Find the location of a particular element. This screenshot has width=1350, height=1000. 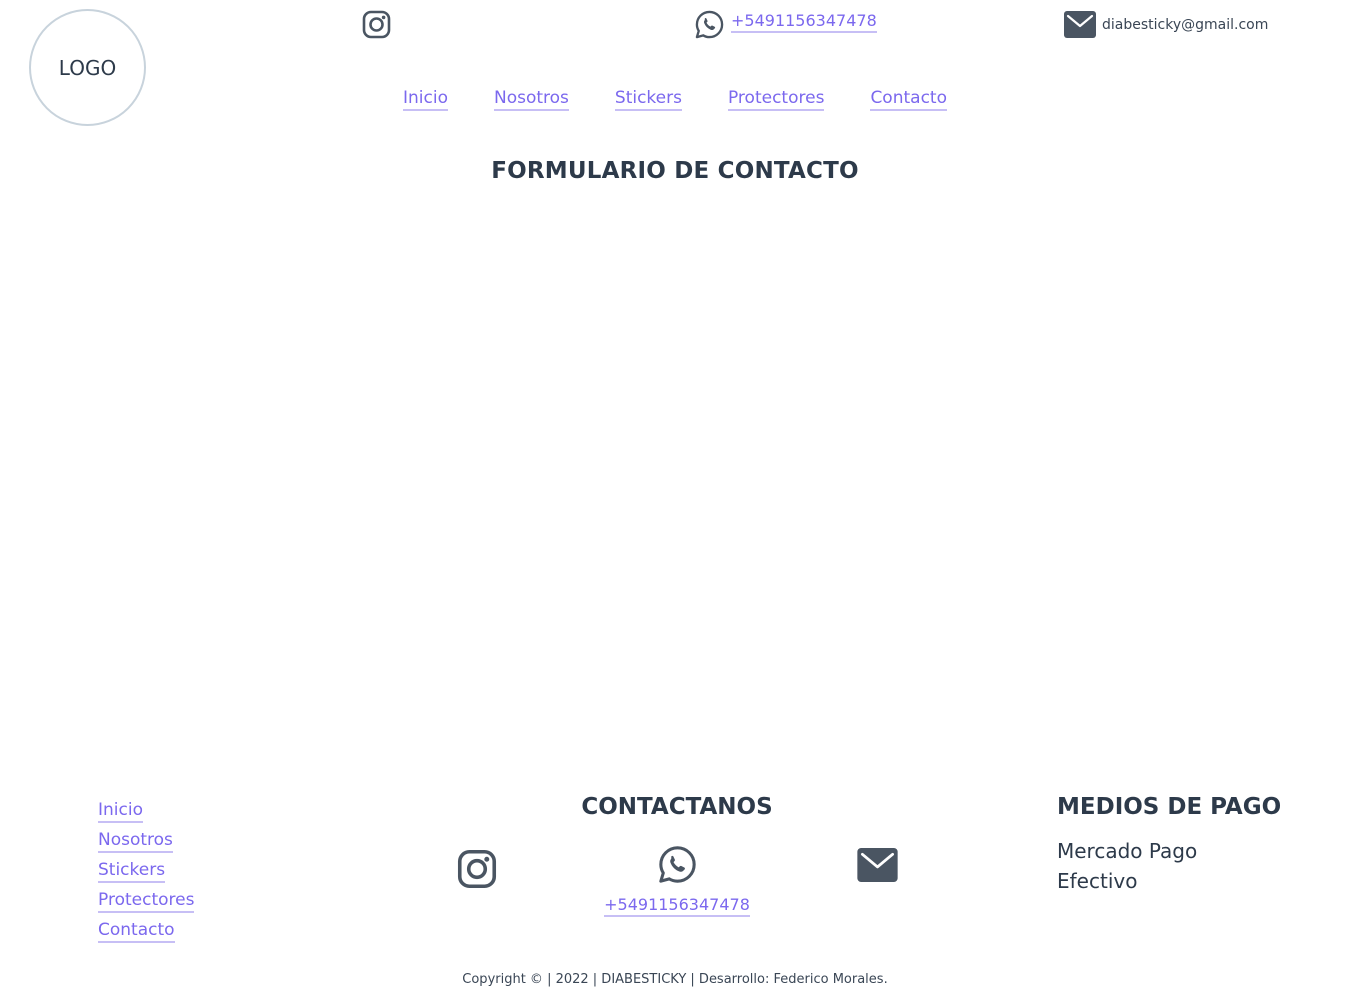

whatsapp-contact: +5491156347478 is located at coordinates (785, 24).